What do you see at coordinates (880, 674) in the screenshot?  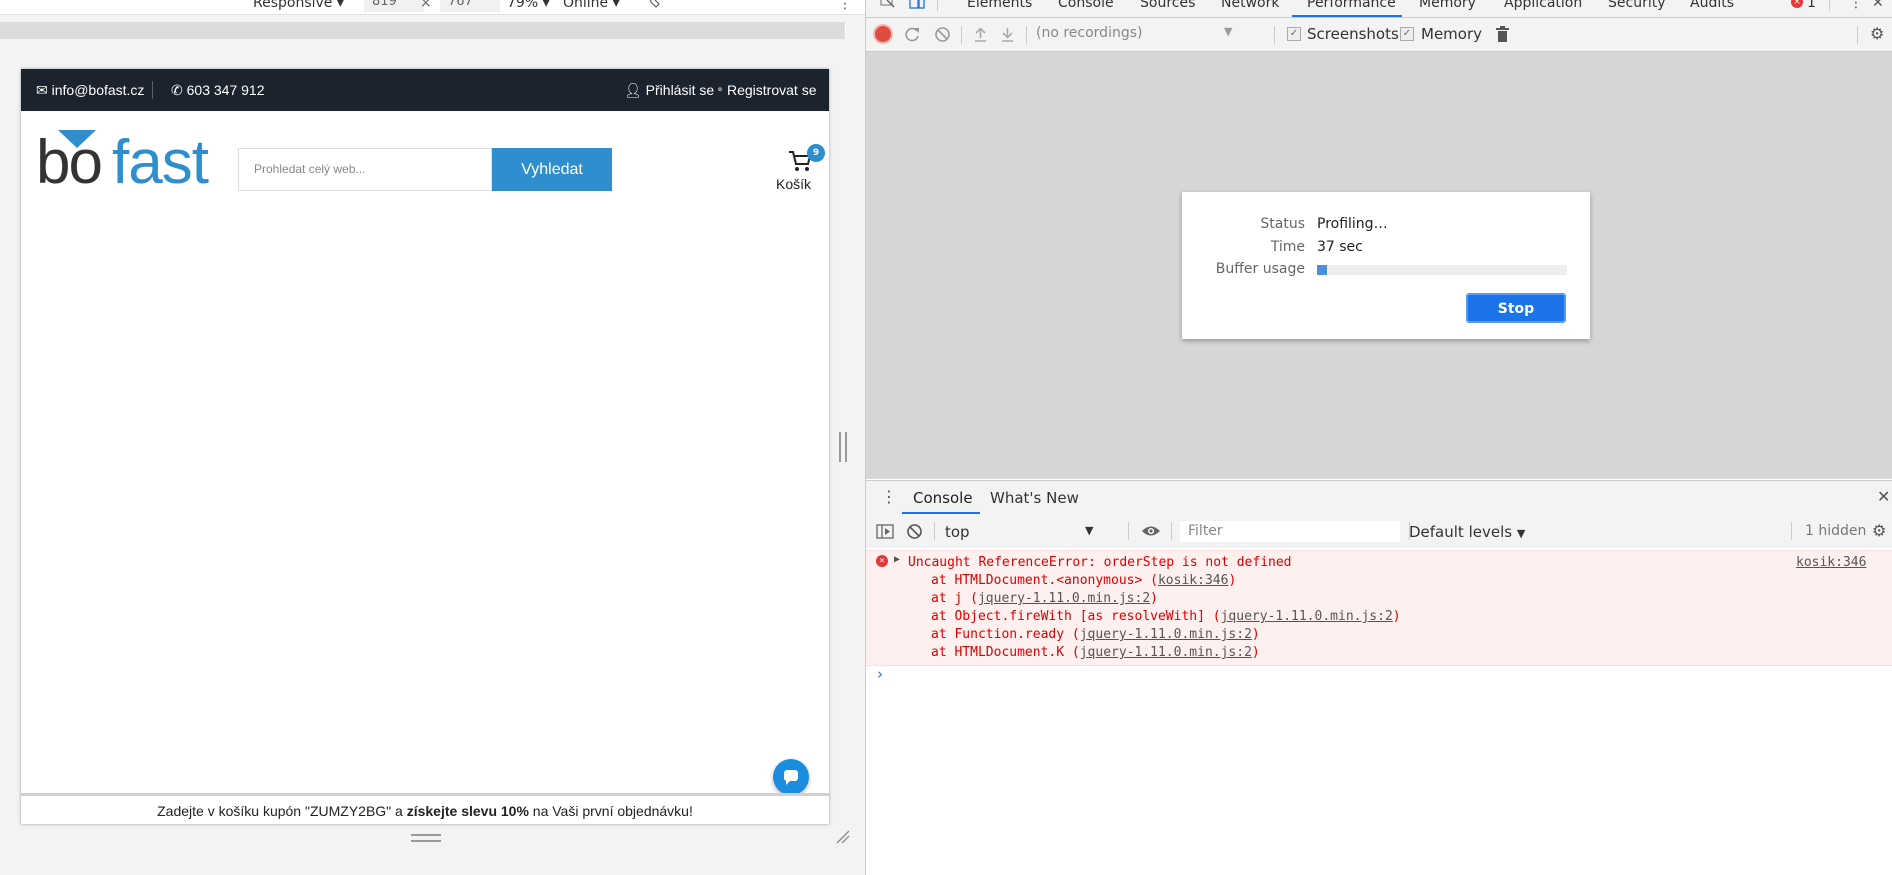 I see `console-prompt-icon: ›` at bounding box center [880, 674].